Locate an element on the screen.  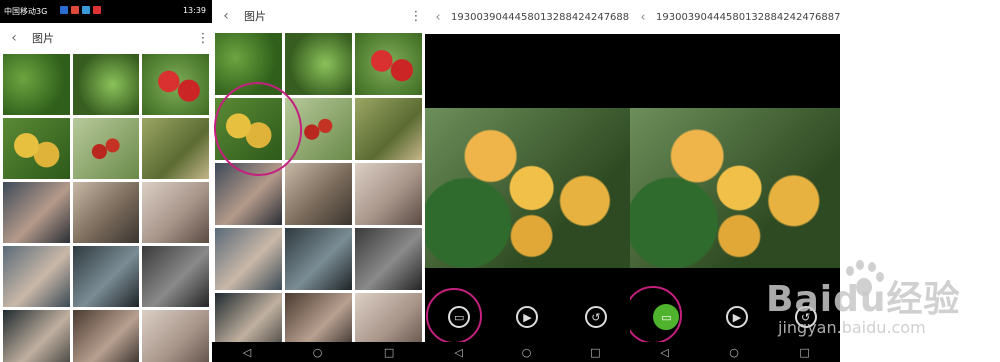
carrier-label: 中国移动3G is located at coordinates (26, 11).